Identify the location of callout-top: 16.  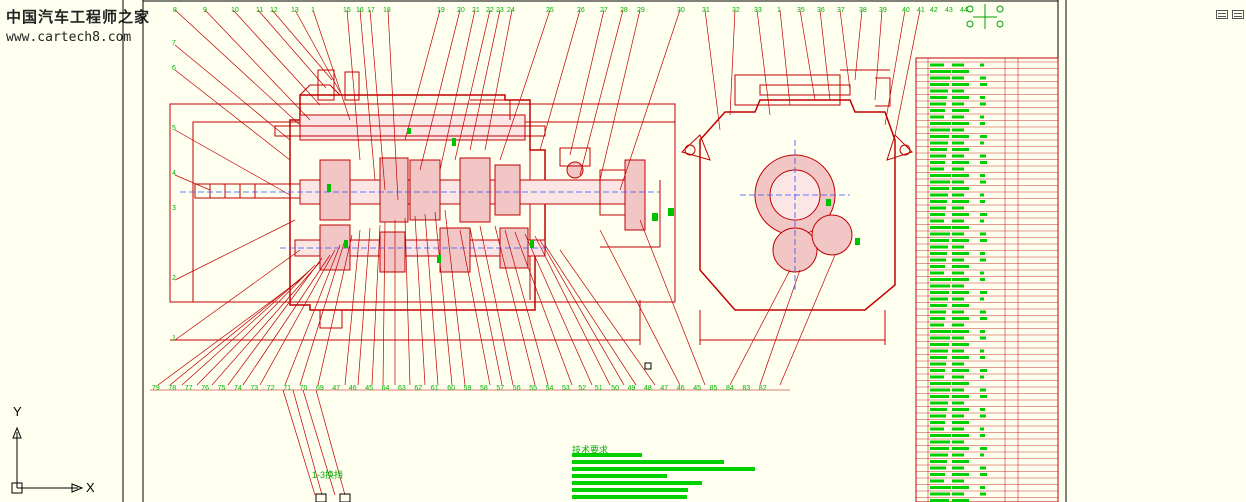
(360, 10).